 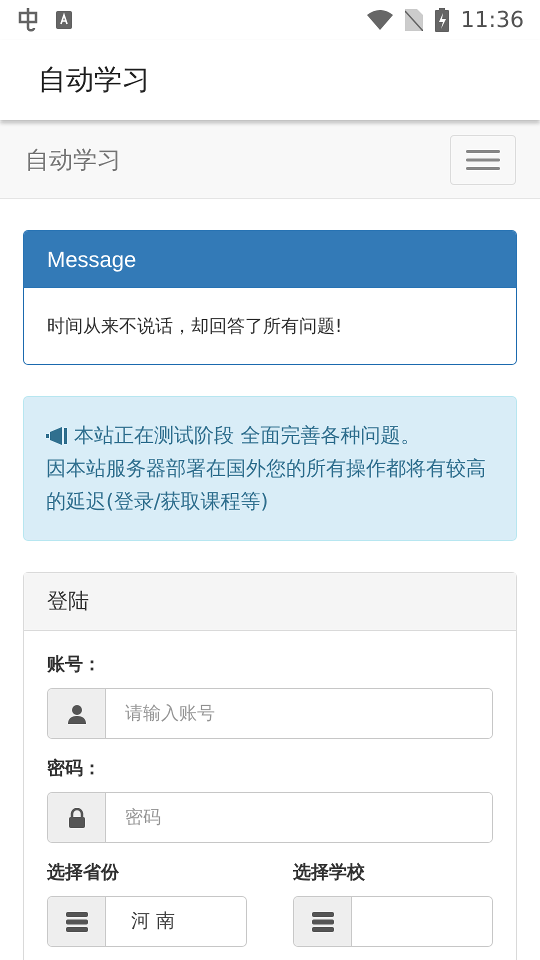 What do you see at coordinates (83, 873) in the screenshot?
I see `field-label: 选择省份` at bounding box center [83, 873].